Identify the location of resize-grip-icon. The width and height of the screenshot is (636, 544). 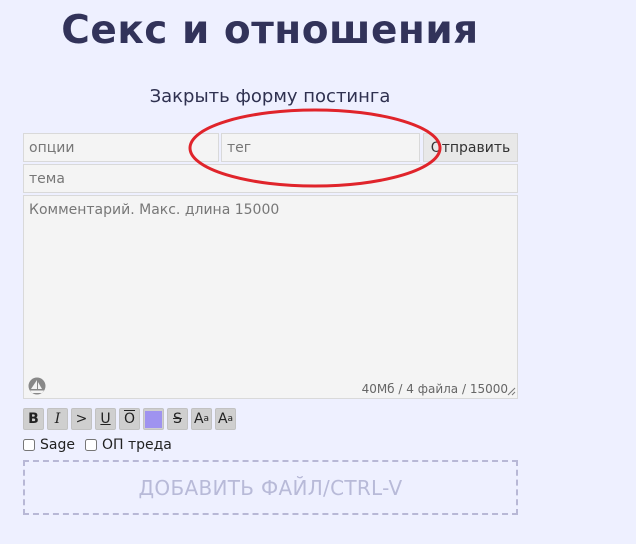
(511, 391).